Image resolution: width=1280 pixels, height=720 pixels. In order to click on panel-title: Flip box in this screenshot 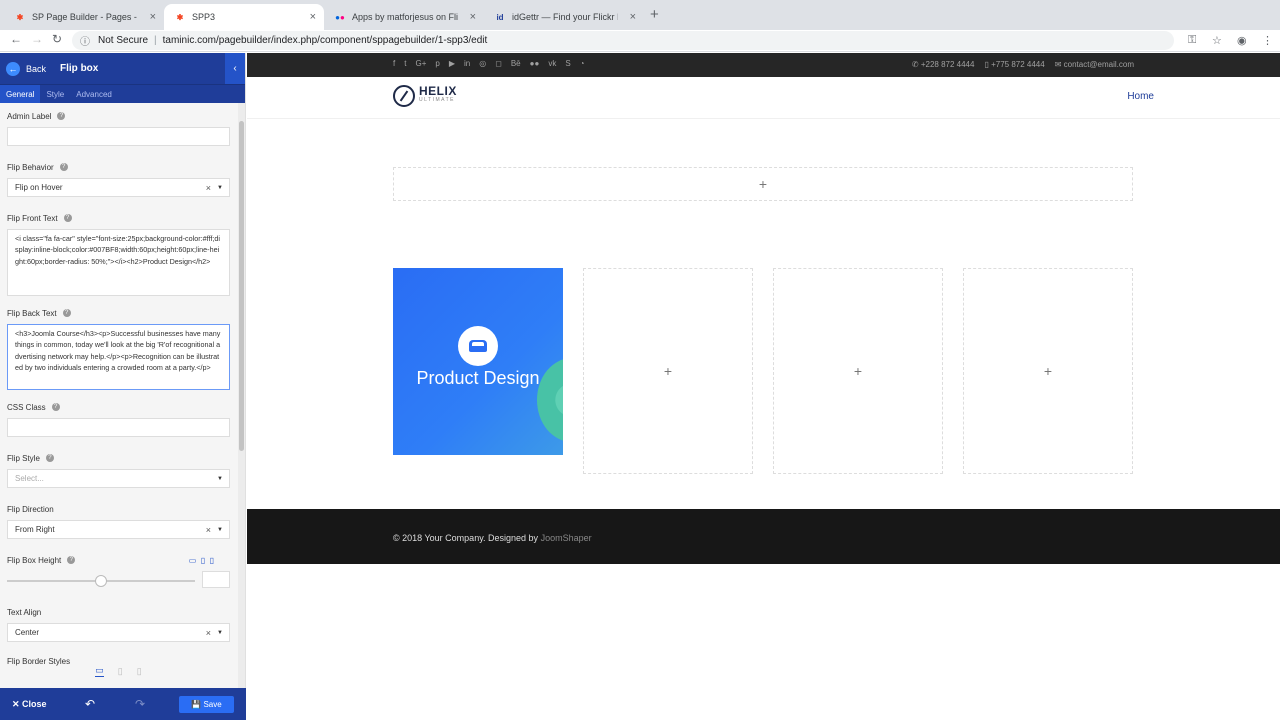, I will do `click(79, 68)`.